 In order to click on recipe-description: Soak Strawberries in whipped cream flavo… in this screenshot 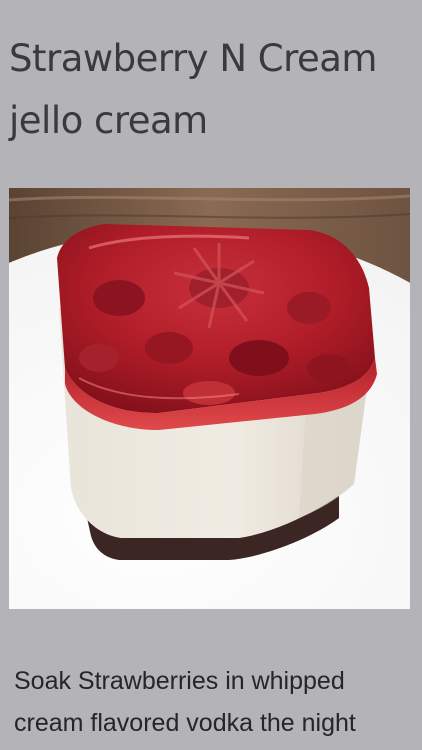, I will do `click(185, 702)`.